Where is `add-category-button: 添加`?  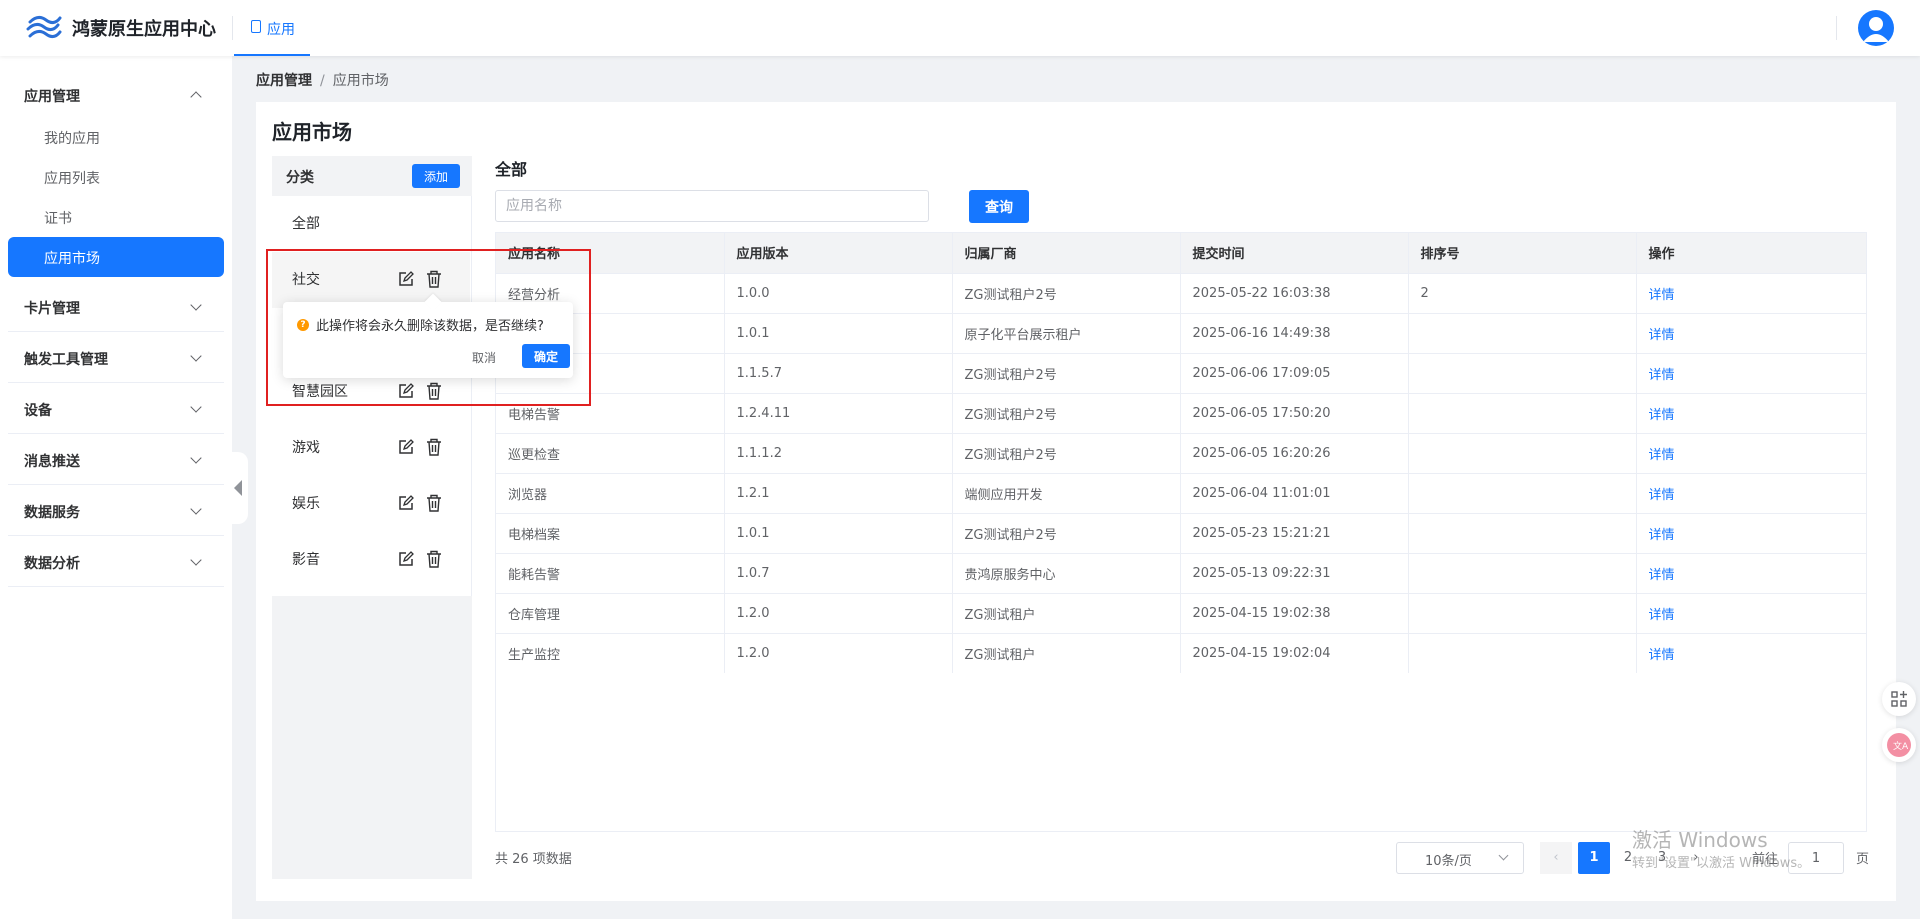 add-category-button: 添加 is located at coordinates (436, 176).